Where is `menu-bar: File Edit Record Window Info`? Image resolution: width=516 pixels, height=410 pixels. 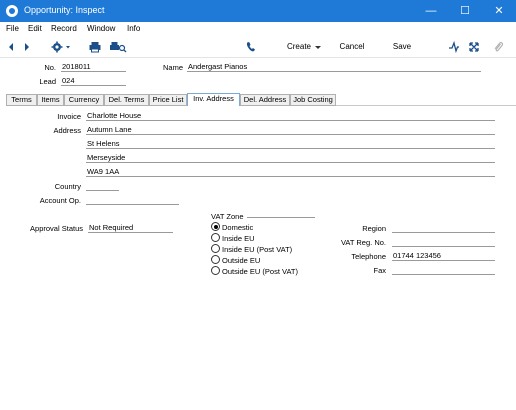 menu-bar: File Edit Record Window Info is located at coordinates (258, 29).